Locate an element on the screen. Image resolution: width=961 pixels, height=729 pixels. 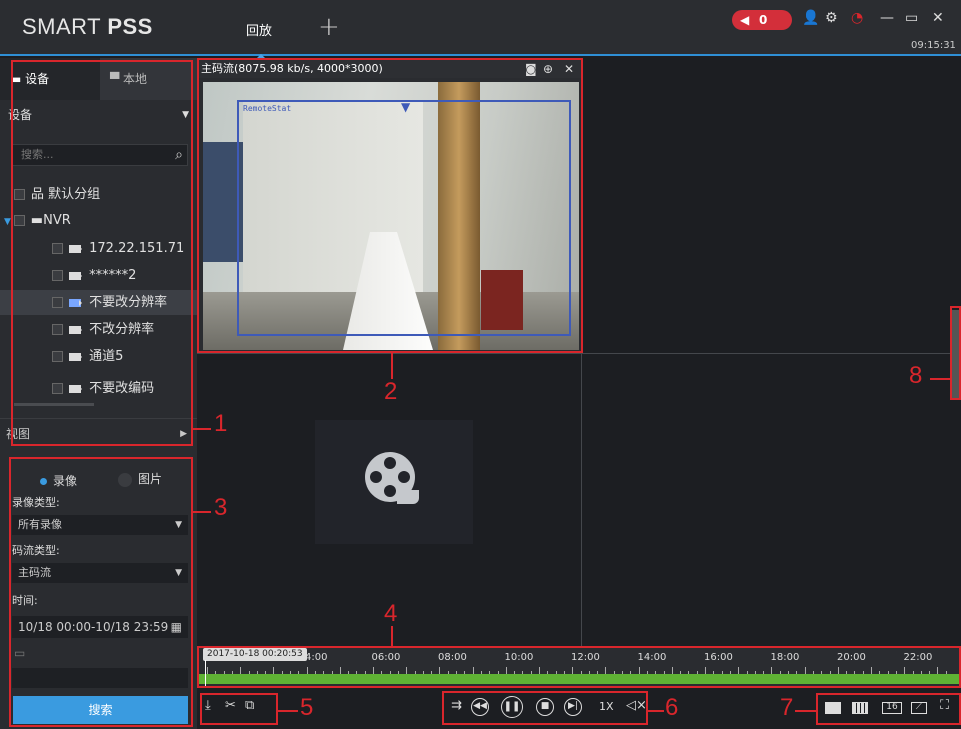
tab-playback: 回放 is located at coordinates (259, 39).